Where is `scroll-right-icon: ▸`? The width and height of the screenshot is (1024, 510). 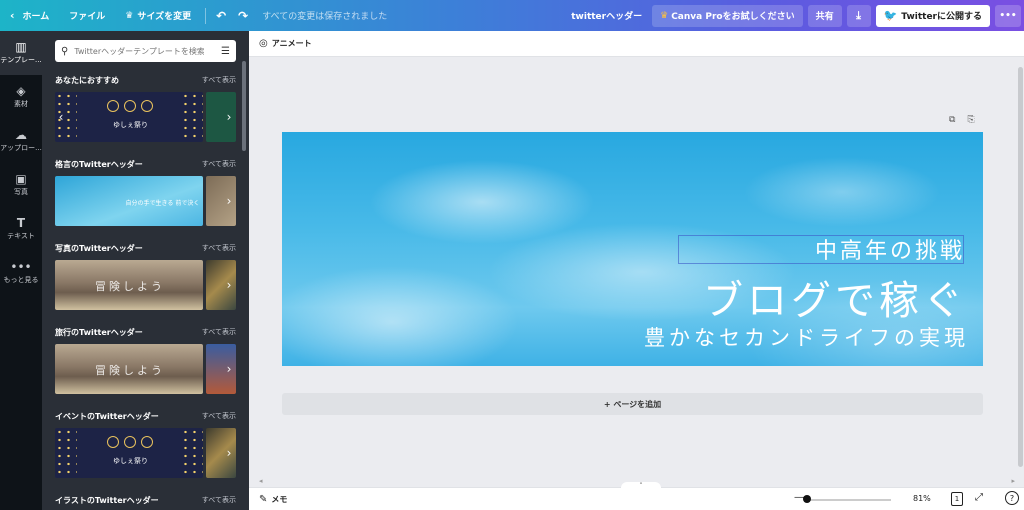
scroll-right-icon: ▸ is located at coordinates (1013, 481).